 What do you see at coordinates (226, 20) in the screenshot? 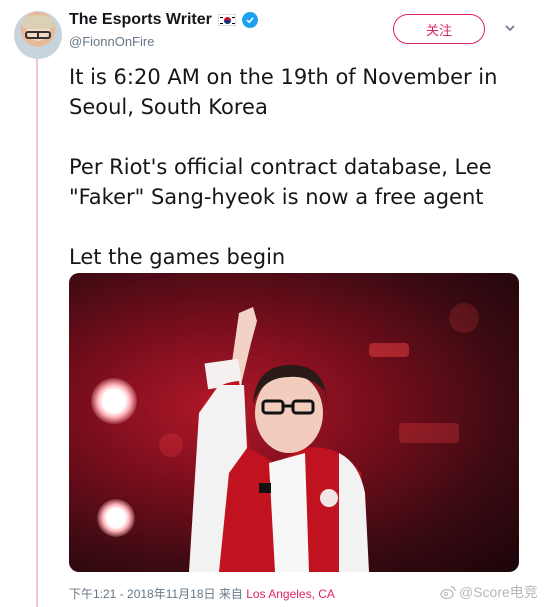
I see `south-korea-flag-icon` at bounding box center [226, 20].